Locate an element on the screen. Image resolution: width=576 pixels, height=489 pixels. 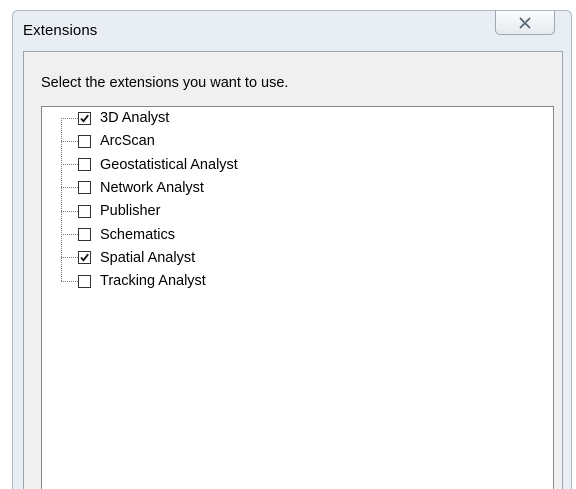
window-title: Extensions is located at coordinates (60, 30).